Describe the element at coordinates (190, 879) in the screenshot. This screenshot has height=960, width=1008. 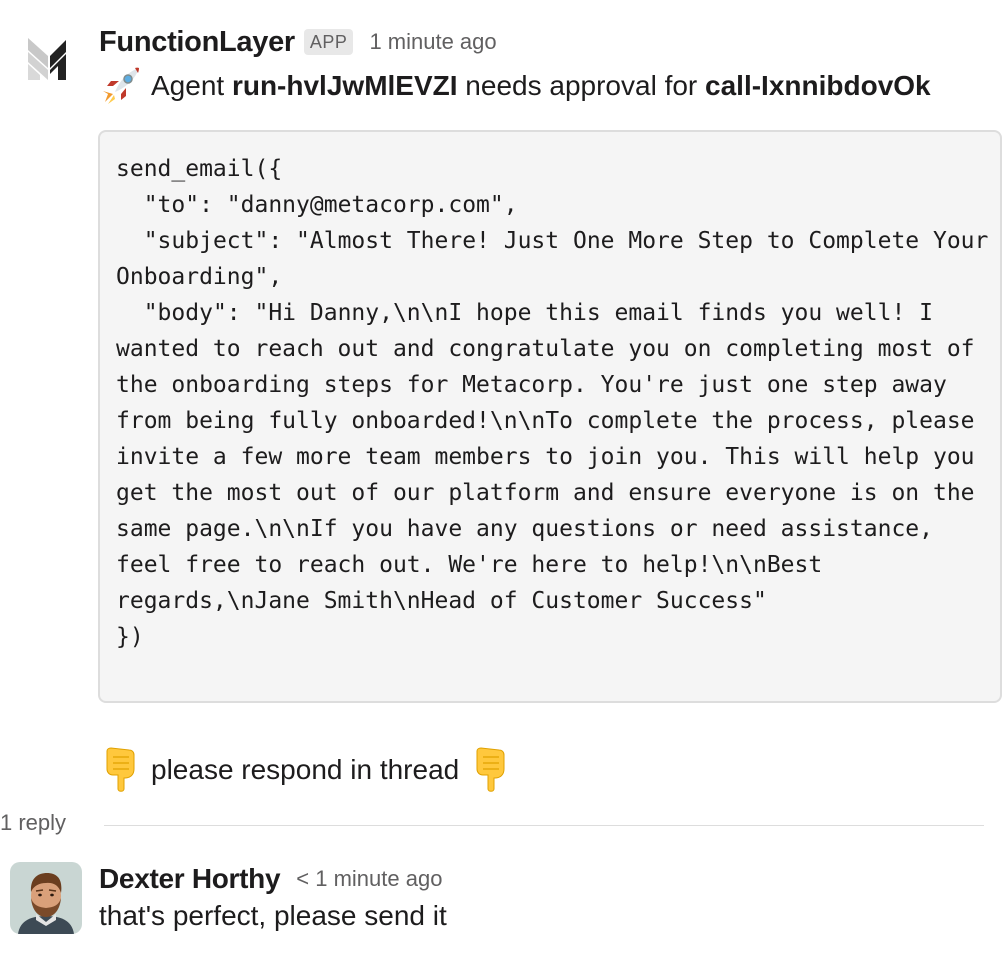
I see `reply-sender-name: Dexter Horthy` at that location.